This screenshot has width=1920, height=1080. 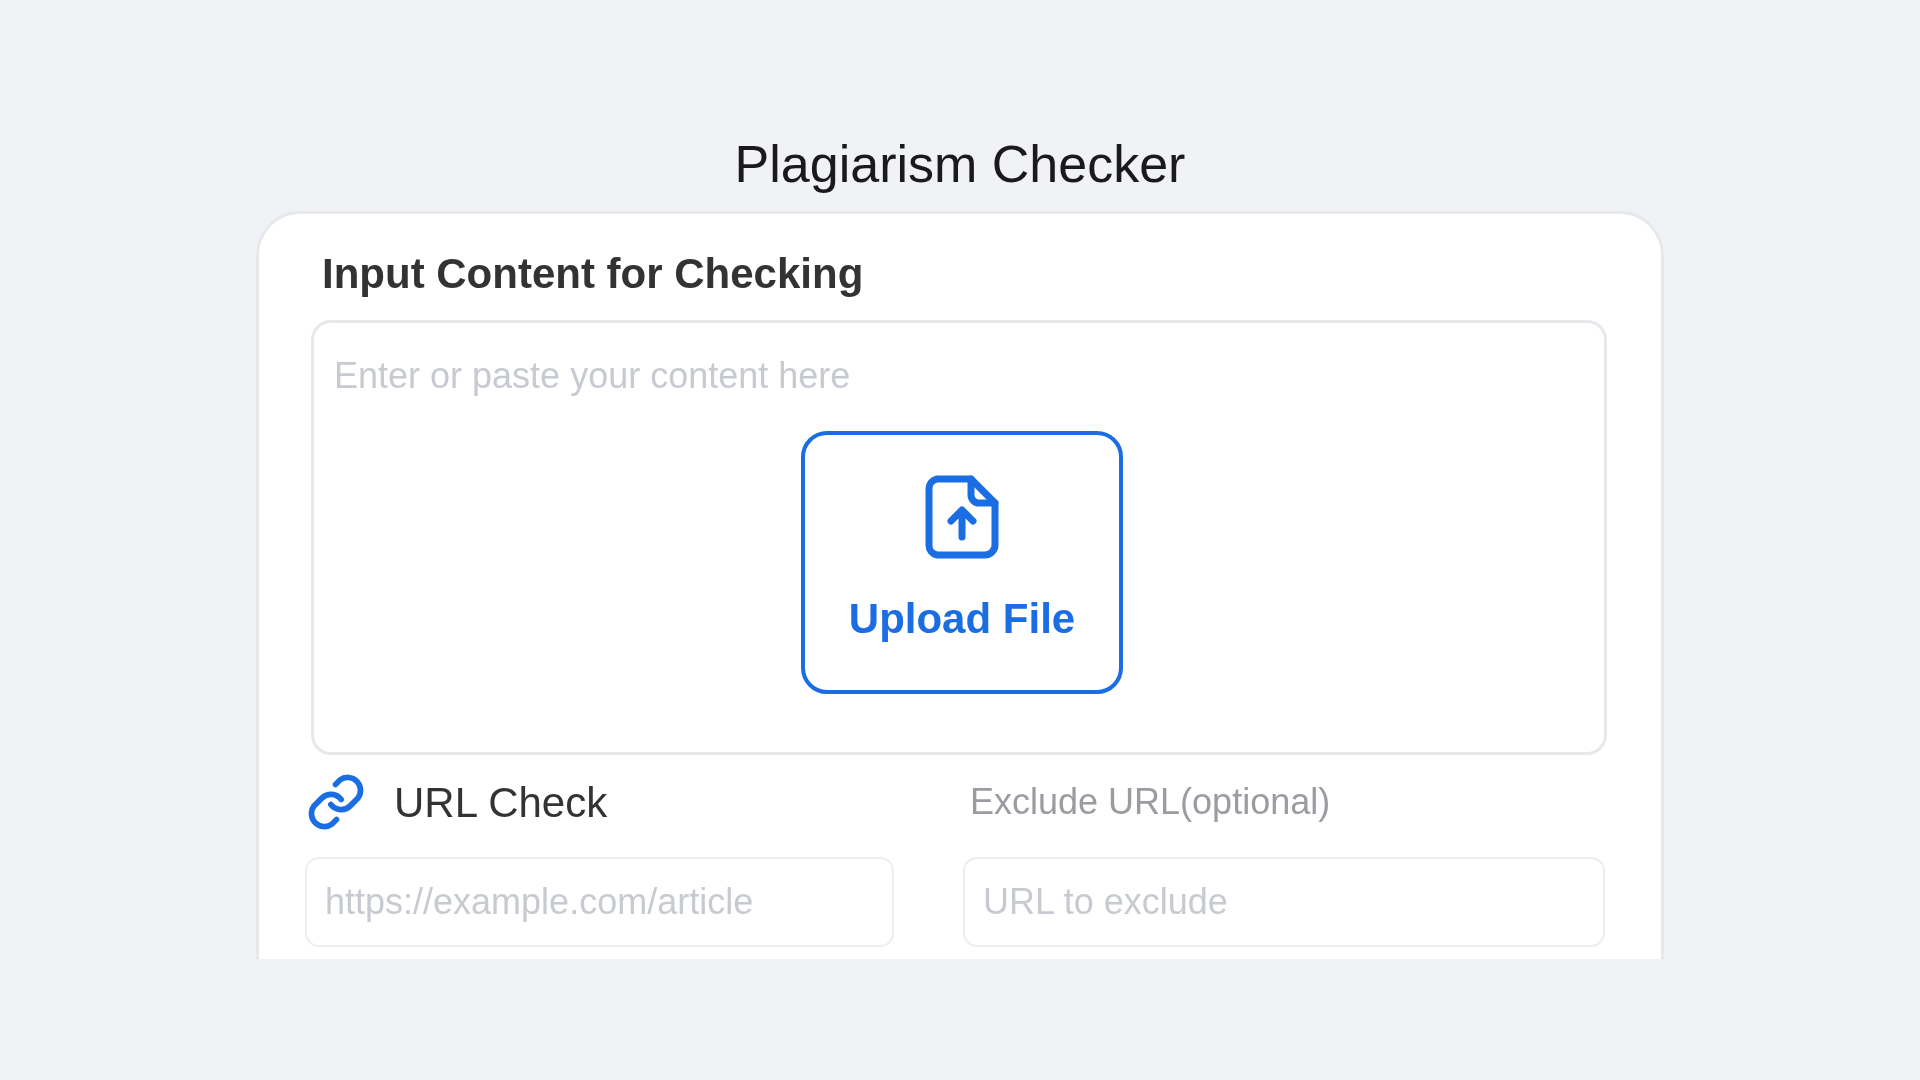 I want to click on exclude-url-field: URL to exclude, so click(x=1284, y=902).